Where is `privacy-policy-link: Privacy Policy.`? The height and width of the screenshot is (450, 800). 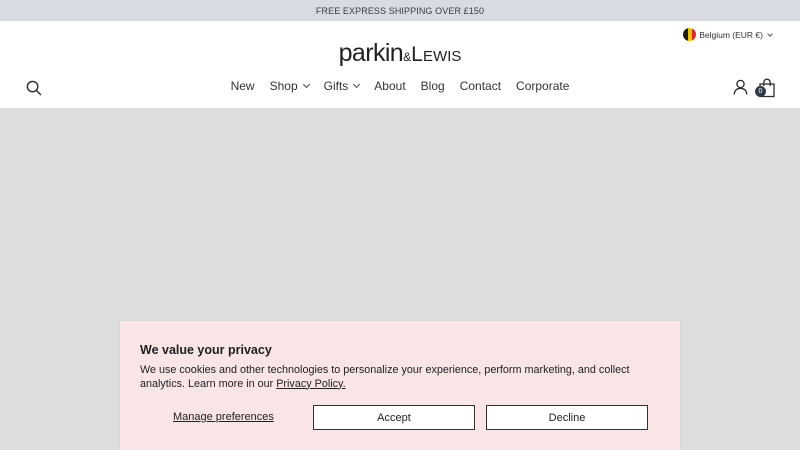 privacy-policy-link: Privacy Policy. is located at coordinates (310, 384).